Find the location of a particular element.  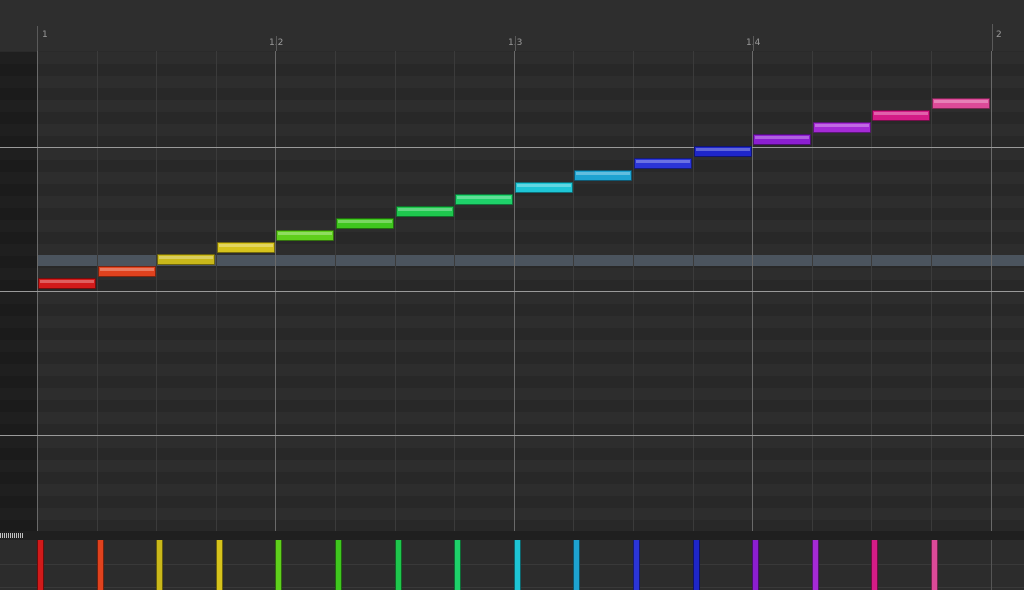

velocity-lane is located at coordinates (512, 565).